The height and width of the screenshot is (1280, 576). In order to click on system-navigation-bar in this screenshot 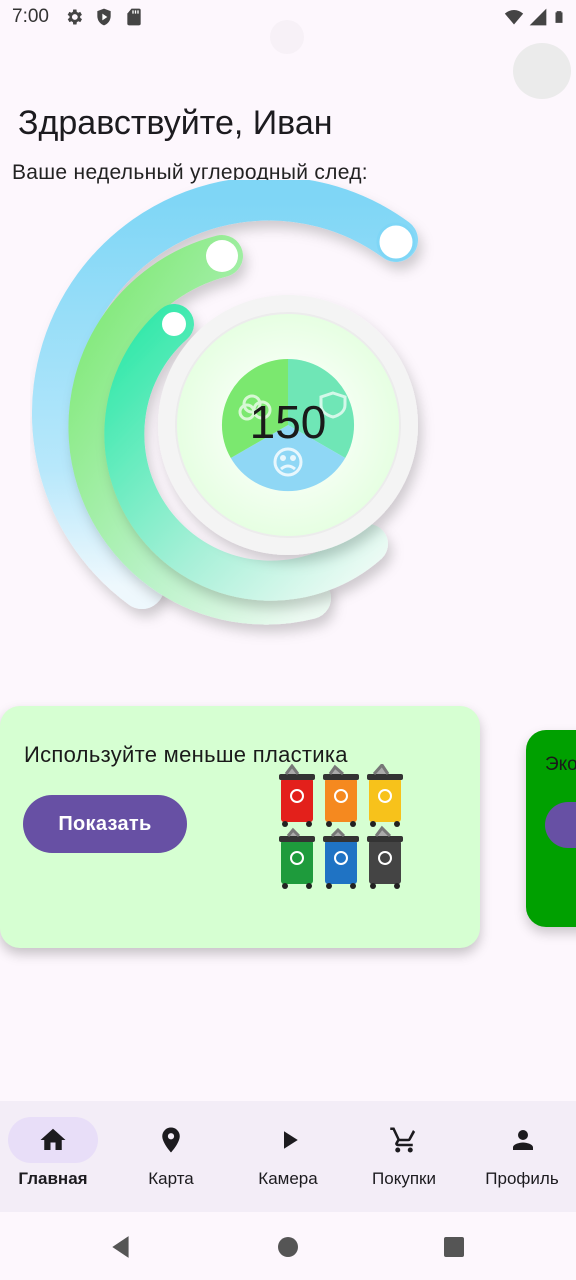, I will do `click(288, 1246)`.